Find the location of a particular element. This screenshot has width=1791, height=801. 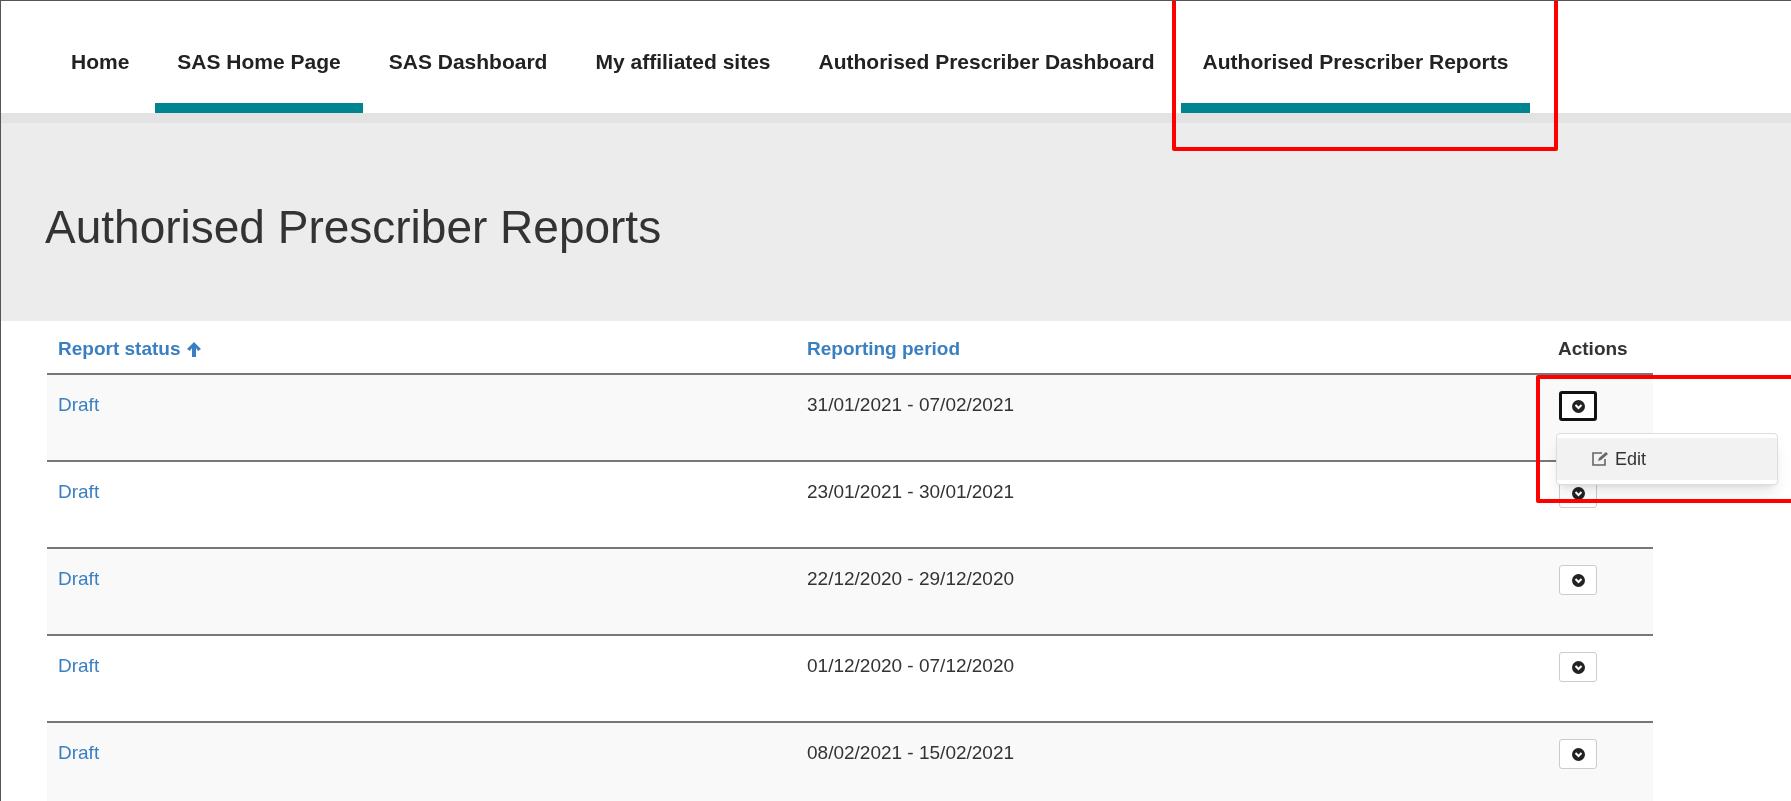

edit-icon is located at coordinates (1600, 459).